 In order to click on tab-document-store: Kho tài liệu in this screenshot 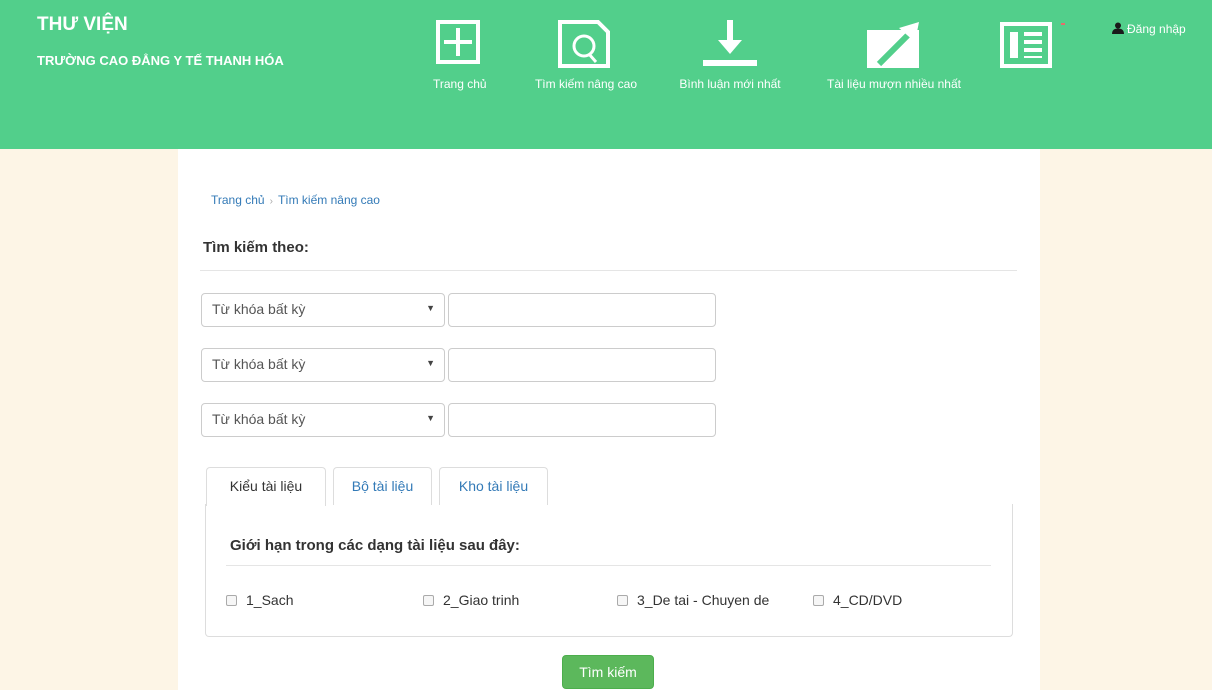, I will do `click(493, 486)`.